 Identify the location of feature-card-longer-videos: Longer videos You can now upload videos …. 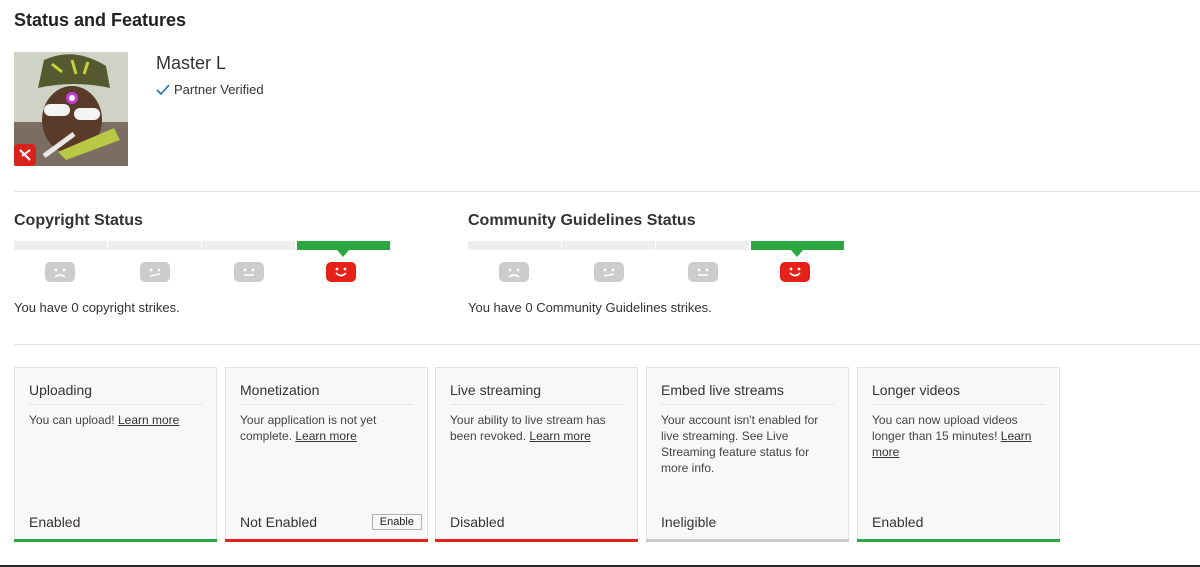
(958, 454).